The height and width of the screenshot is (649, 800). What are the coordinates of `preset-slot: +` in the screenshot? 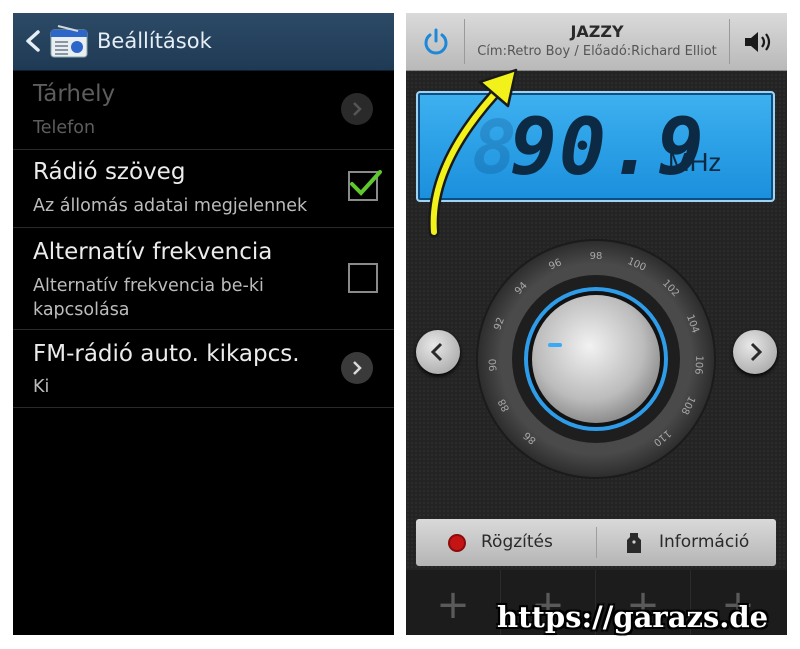 It's located at (453, 602).